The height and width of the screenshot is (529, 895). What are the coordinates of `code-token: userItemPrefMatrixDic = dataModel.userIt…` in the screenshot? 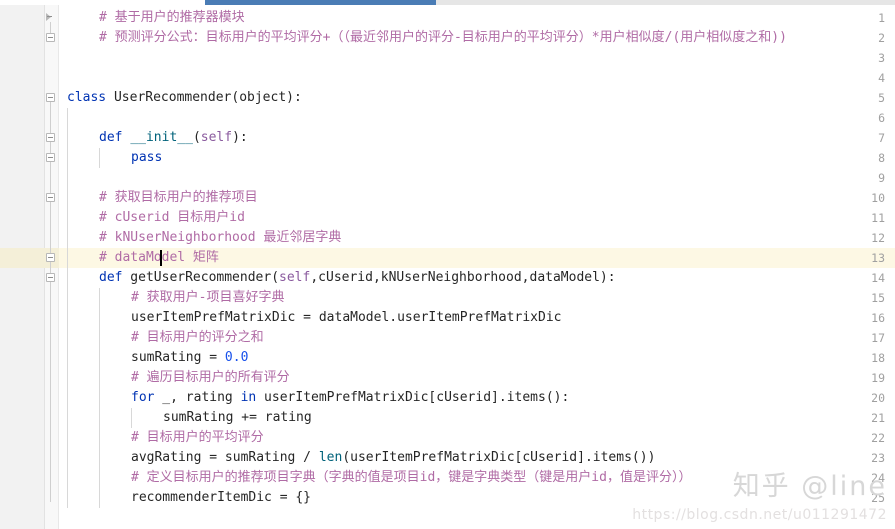 It's located at (346, 317).